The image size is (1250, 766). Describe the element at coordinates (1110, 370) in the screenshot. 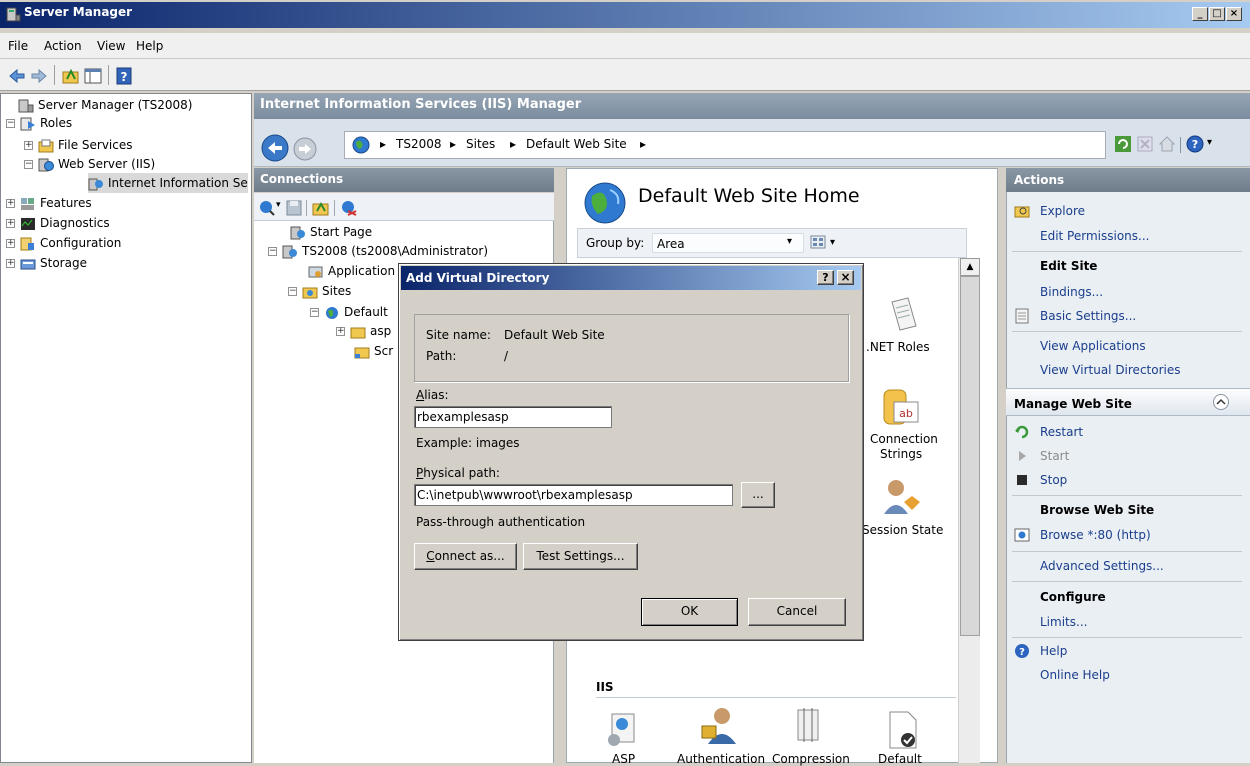

I see `action-view-virtual-directories: View Virtual Directories` at that location.